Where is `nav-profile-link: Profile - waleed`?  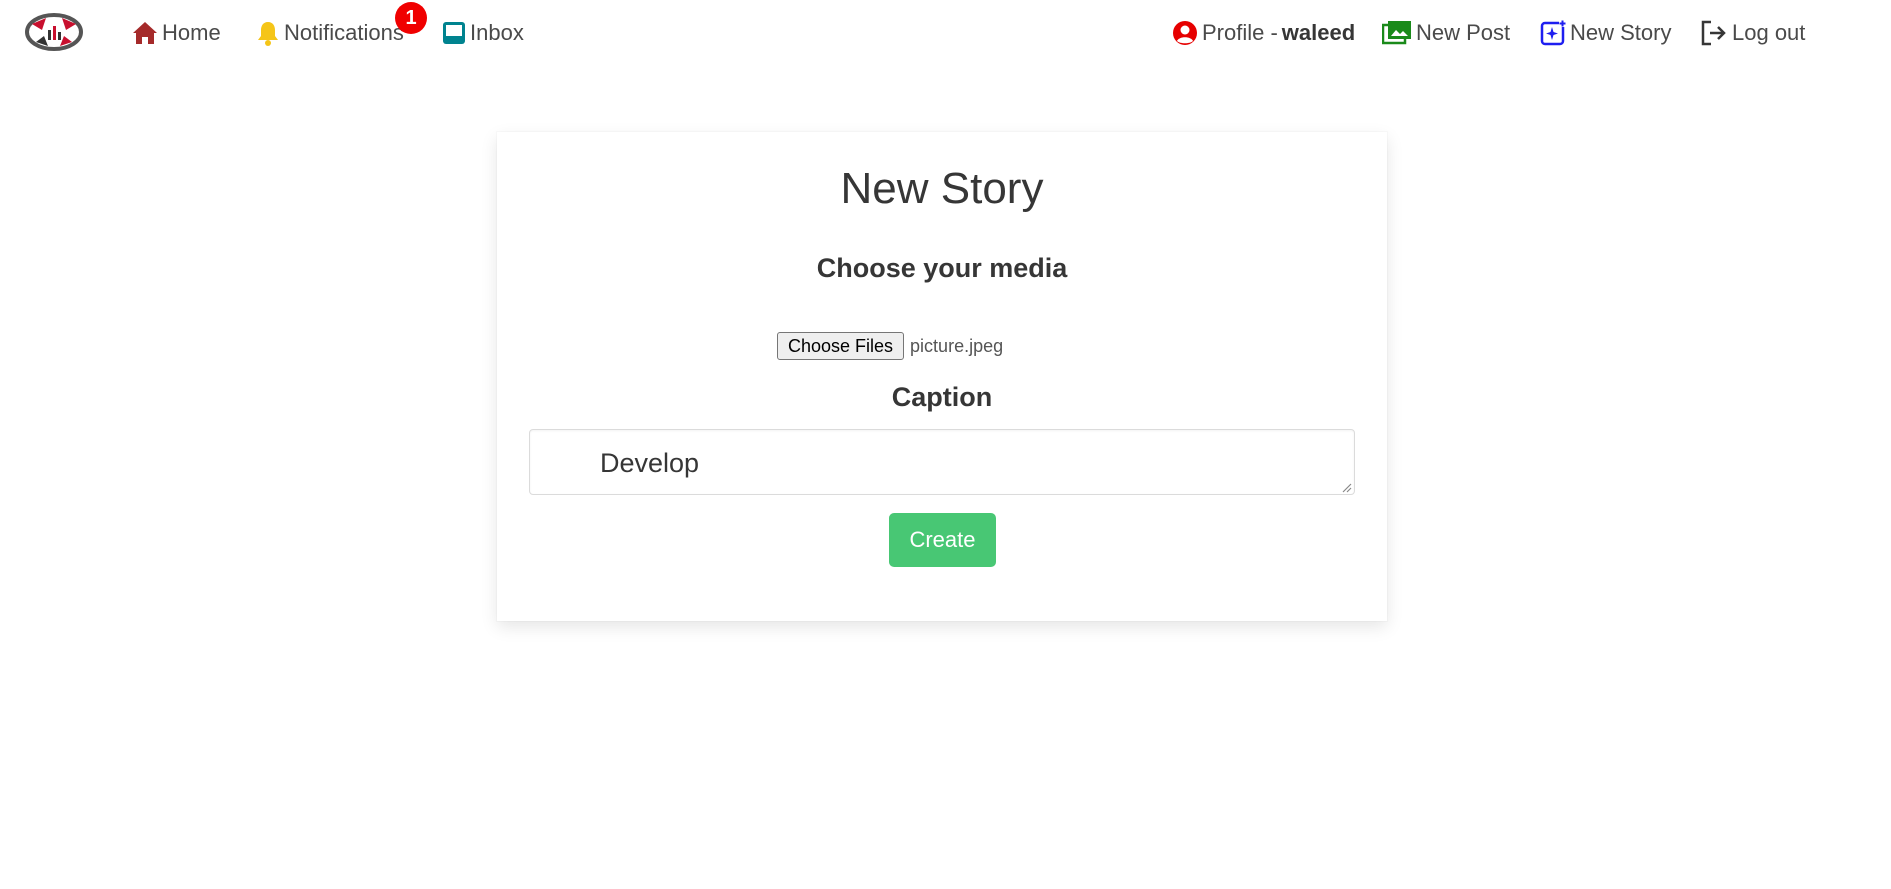 nav-profile-link: Profile - waleed is located at coordinates (1263, 33).